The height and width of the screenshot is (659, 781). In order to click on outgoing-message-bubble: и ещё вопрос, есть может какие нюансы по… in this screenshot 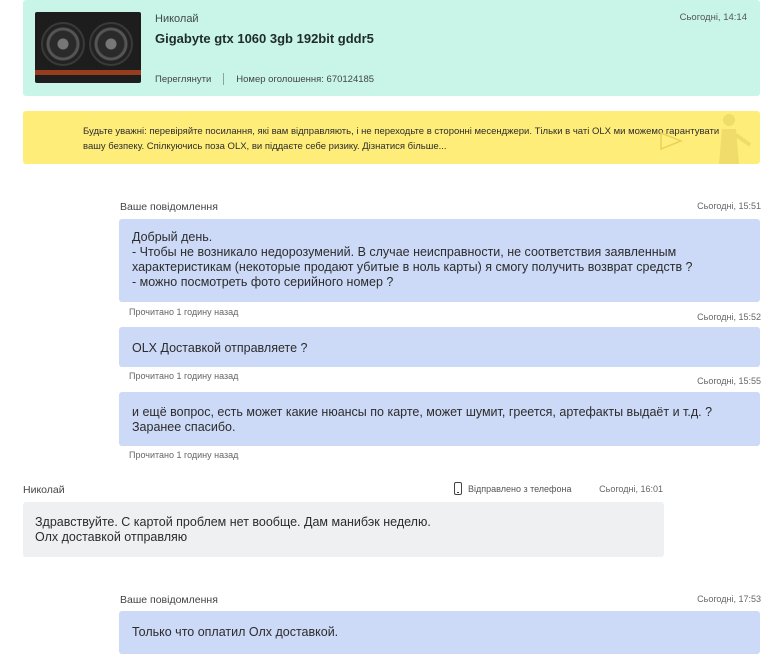, I will do `click(439, 419)`.